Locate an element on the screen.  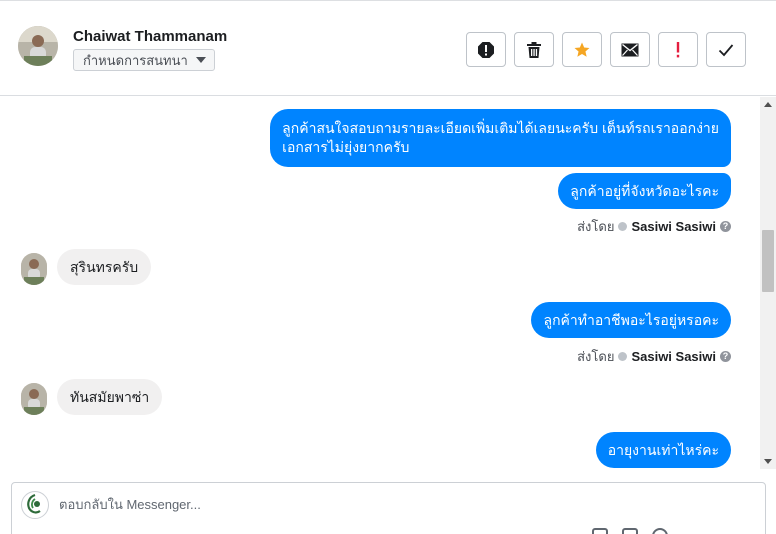
image-icon is located at coordinates (630, 531).